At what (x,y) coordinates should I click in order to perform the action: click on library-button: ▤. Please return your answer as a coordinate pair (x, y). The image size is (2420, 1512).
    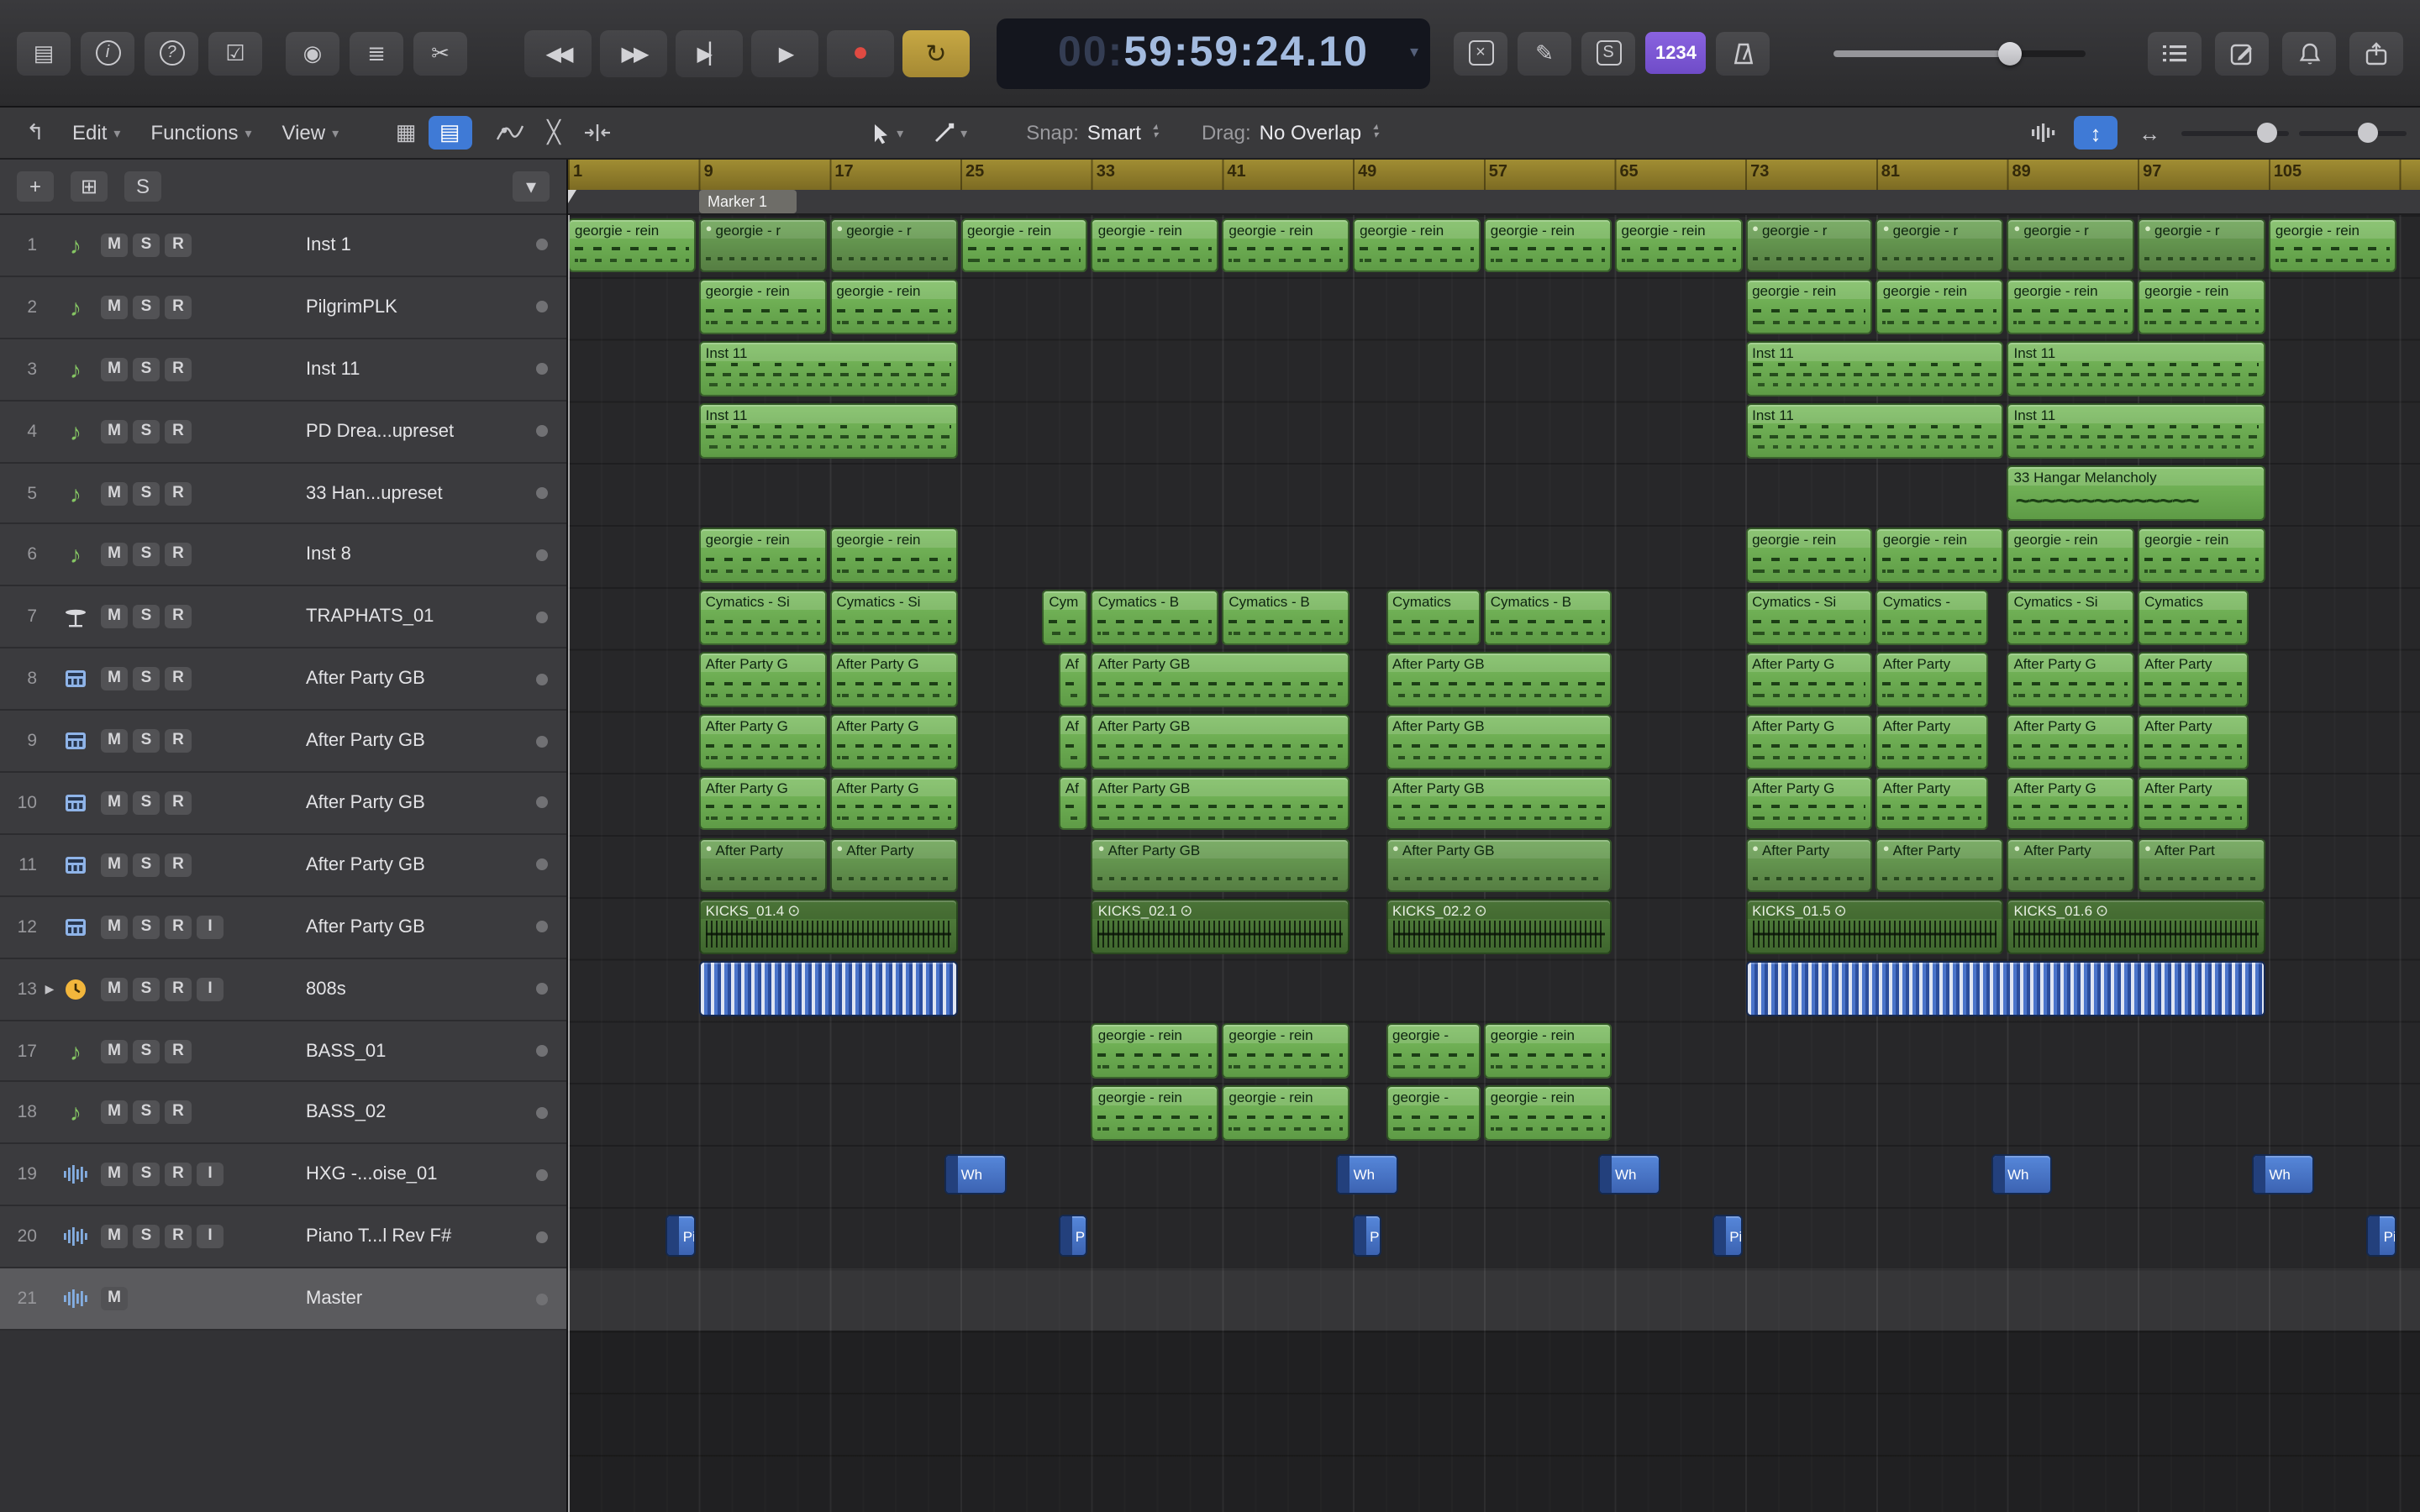
    Looking at the image, I should click on (44, 53).